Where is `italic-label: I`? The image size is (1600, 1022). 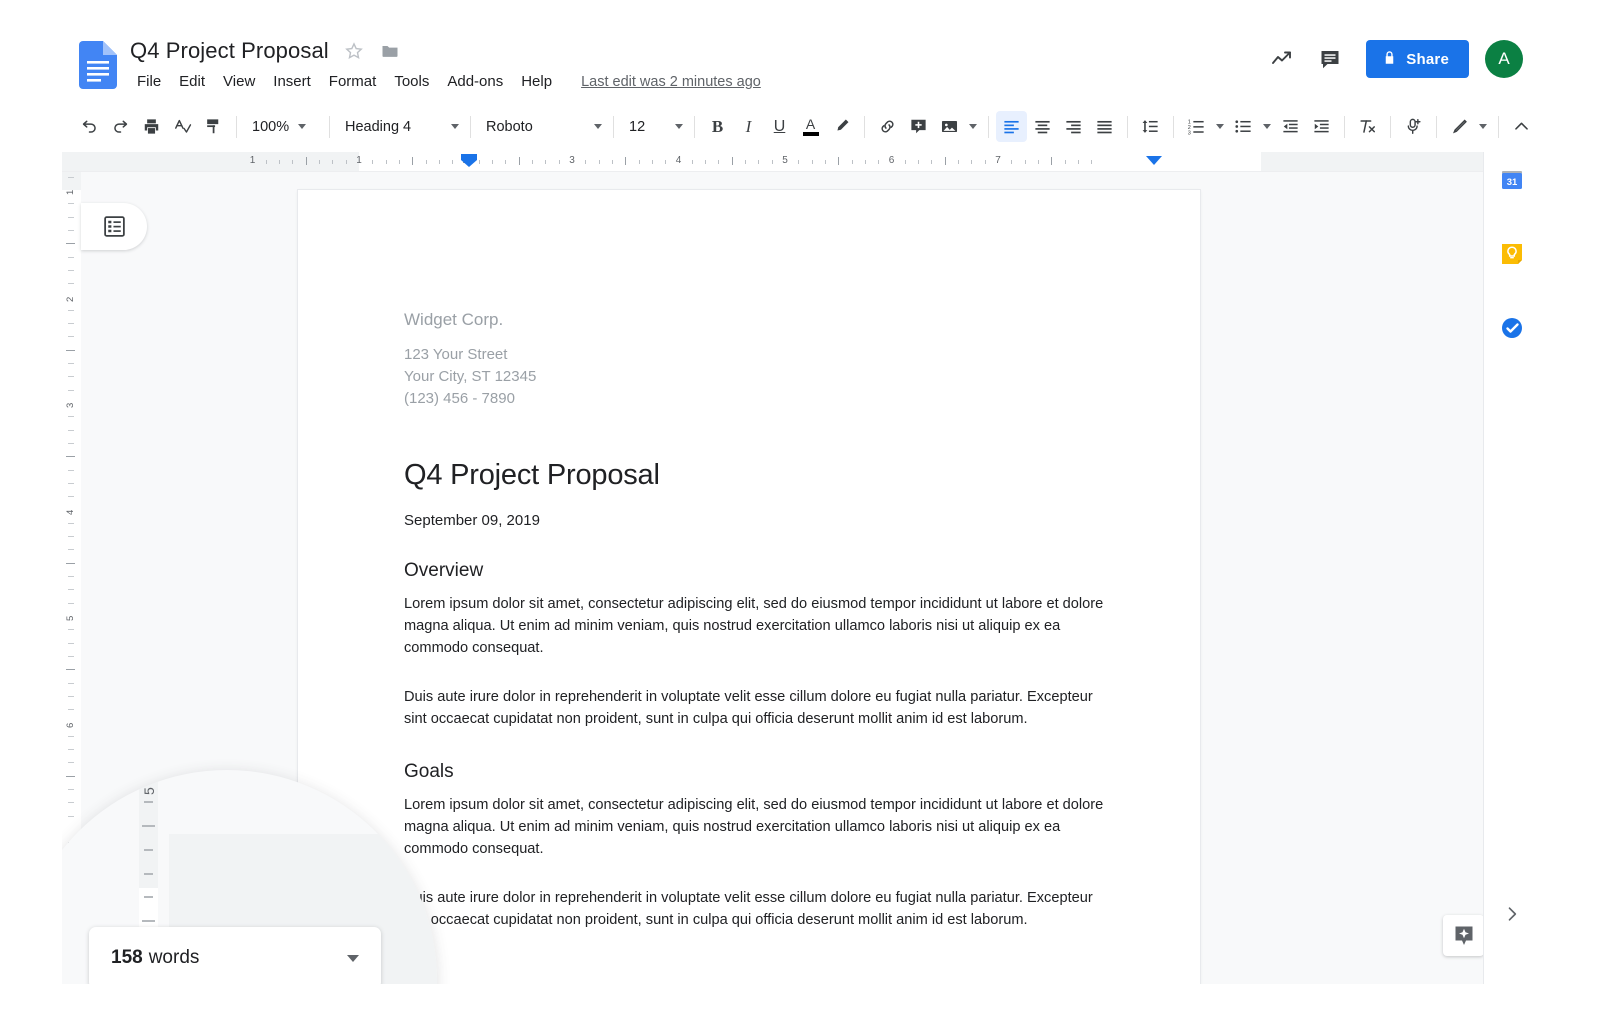 italic-label: I is located at coordinates (748, 126).